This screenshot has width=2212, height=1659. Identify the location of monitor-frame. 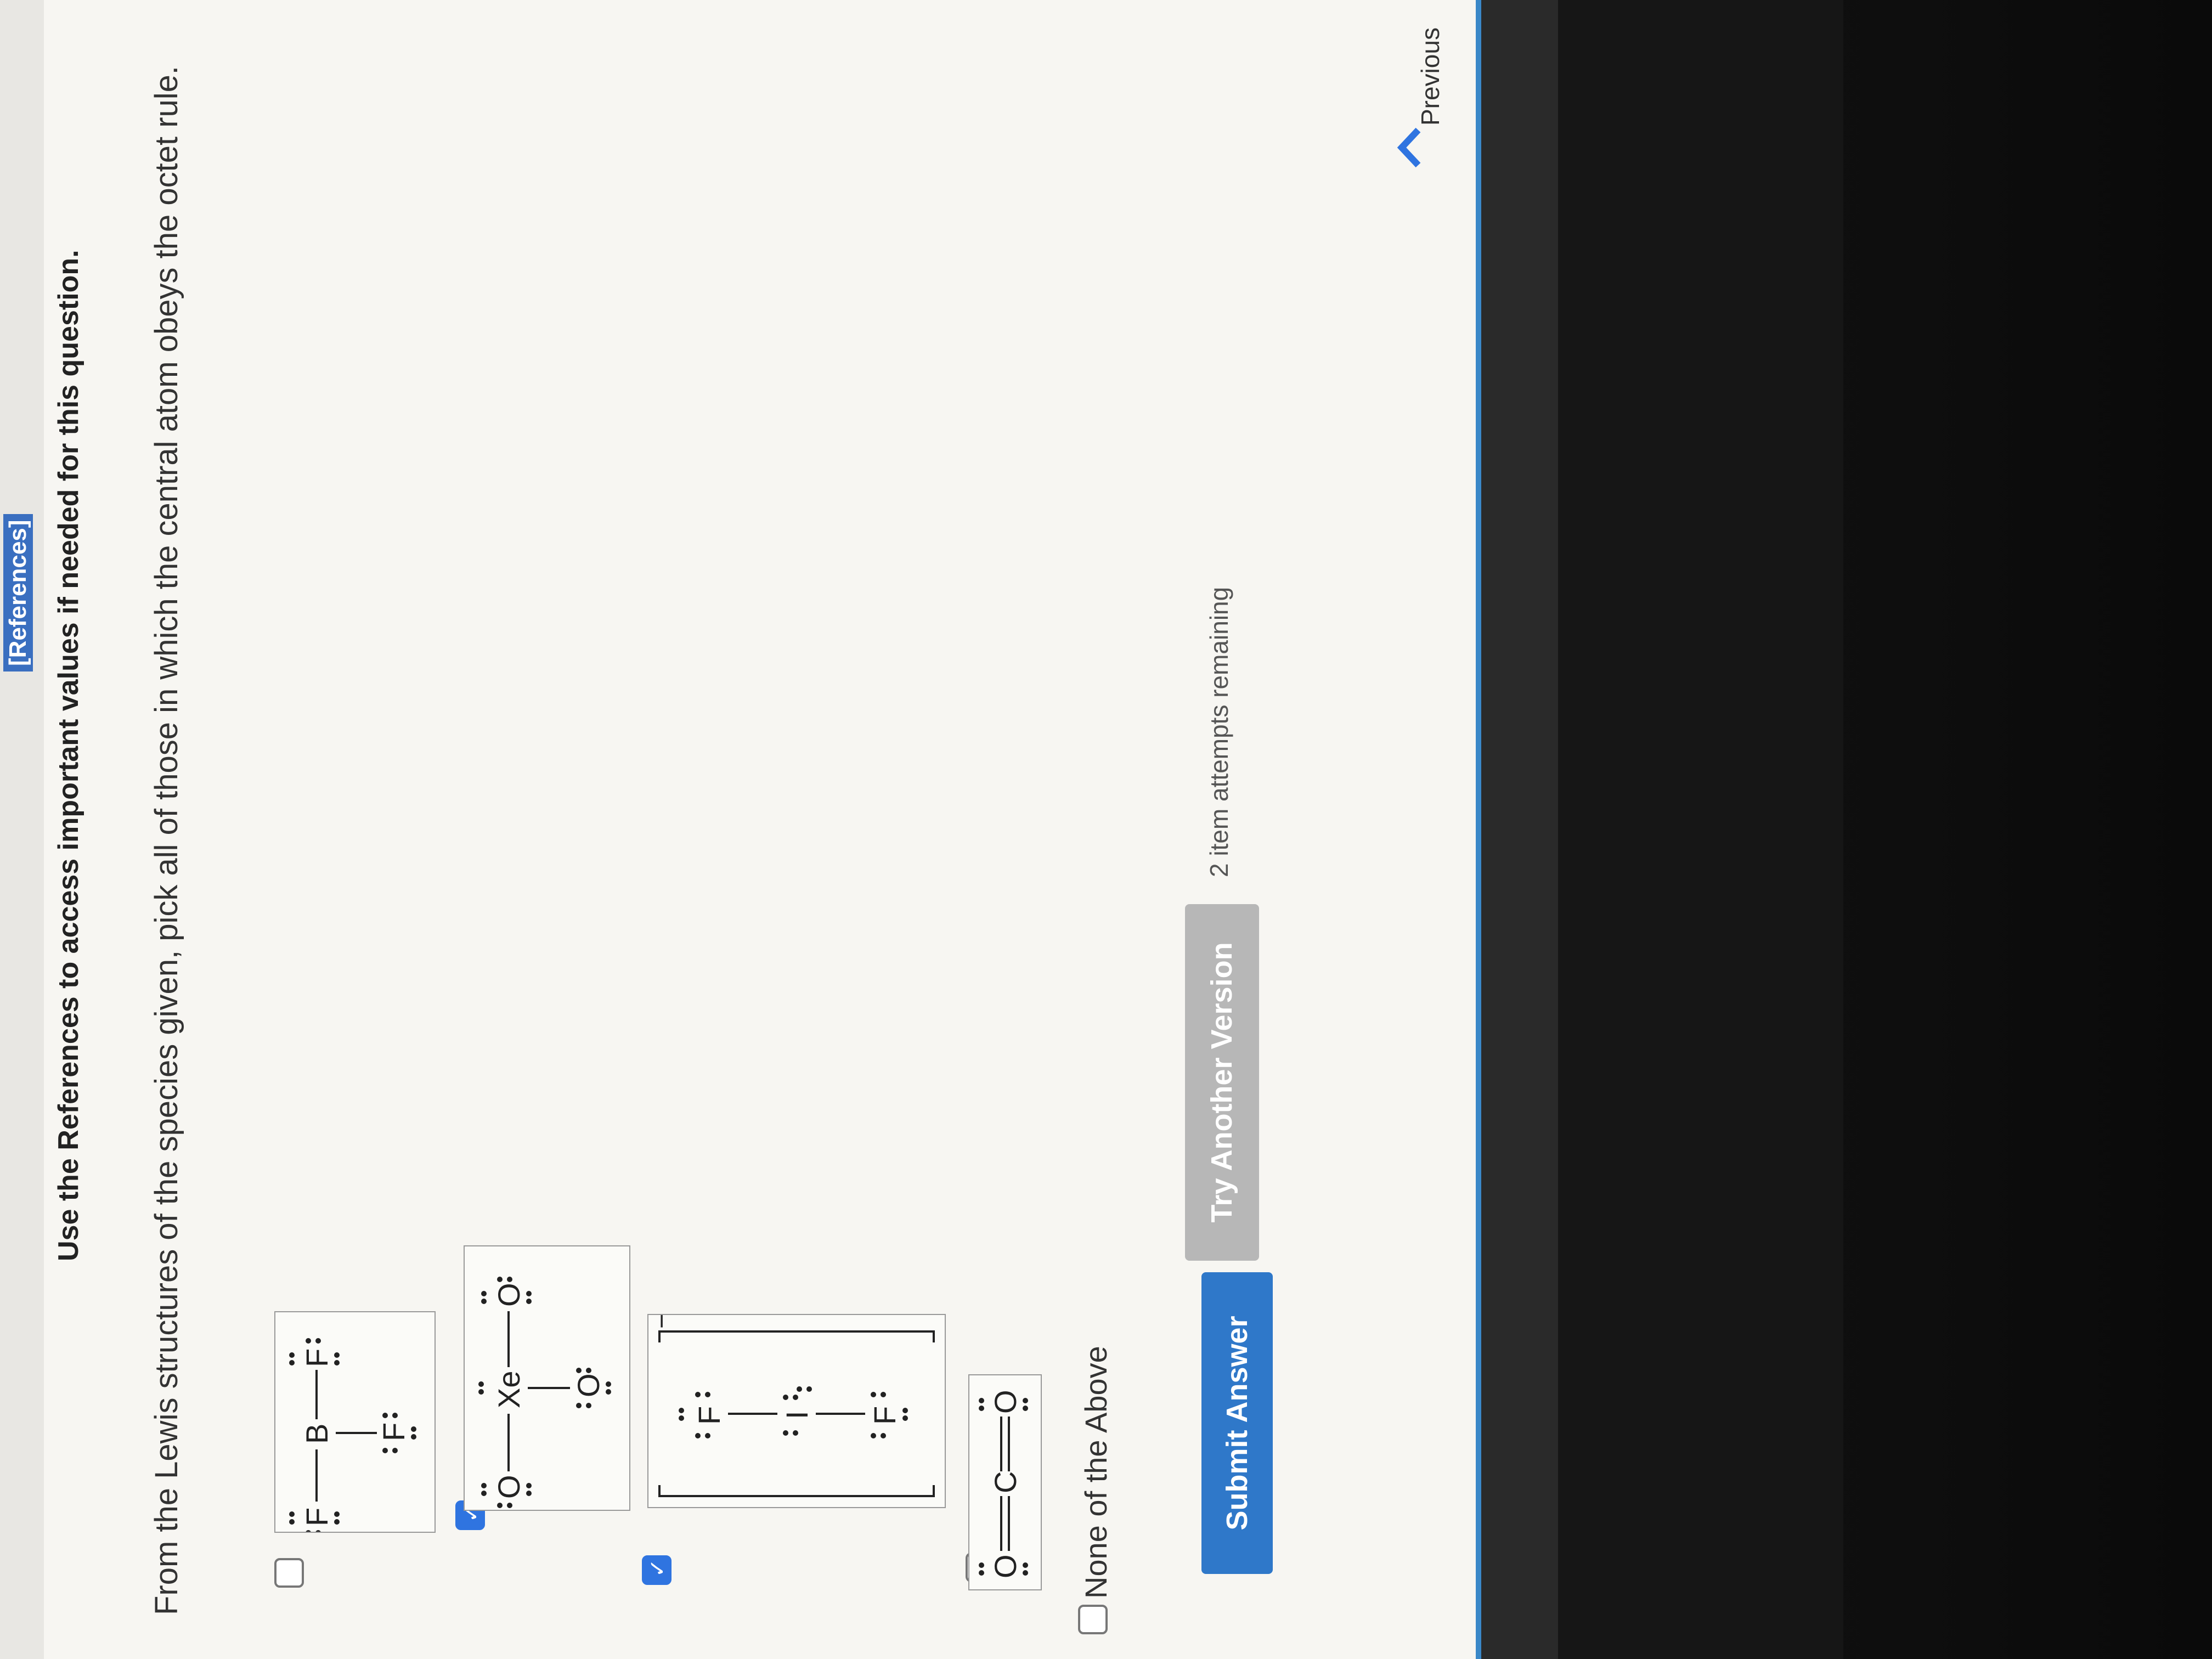
(1700, 830).